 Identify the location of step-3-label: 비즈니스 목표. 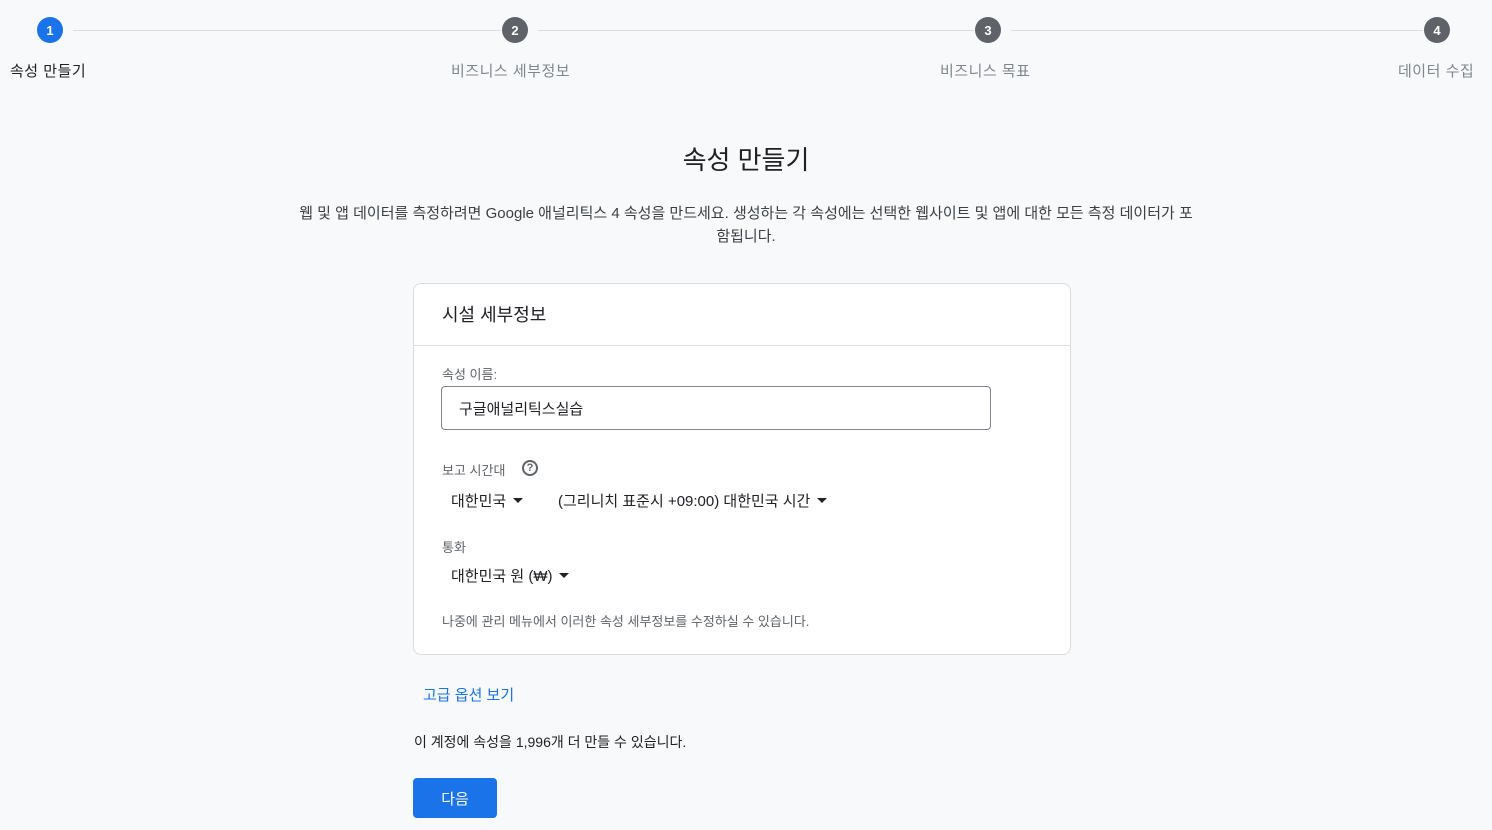
(985, 71).